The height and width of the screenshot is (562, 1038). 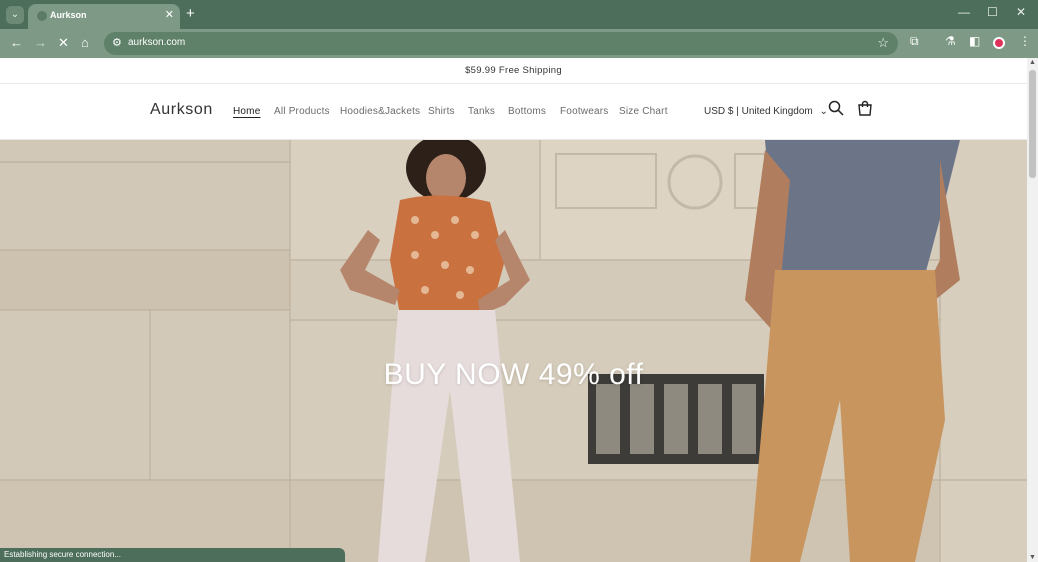 What do you see at coordinates (513, 71) in the screenshot?
I see `announcement-bar: $59.99 Free Shipping` at bounding box center [513, 71].